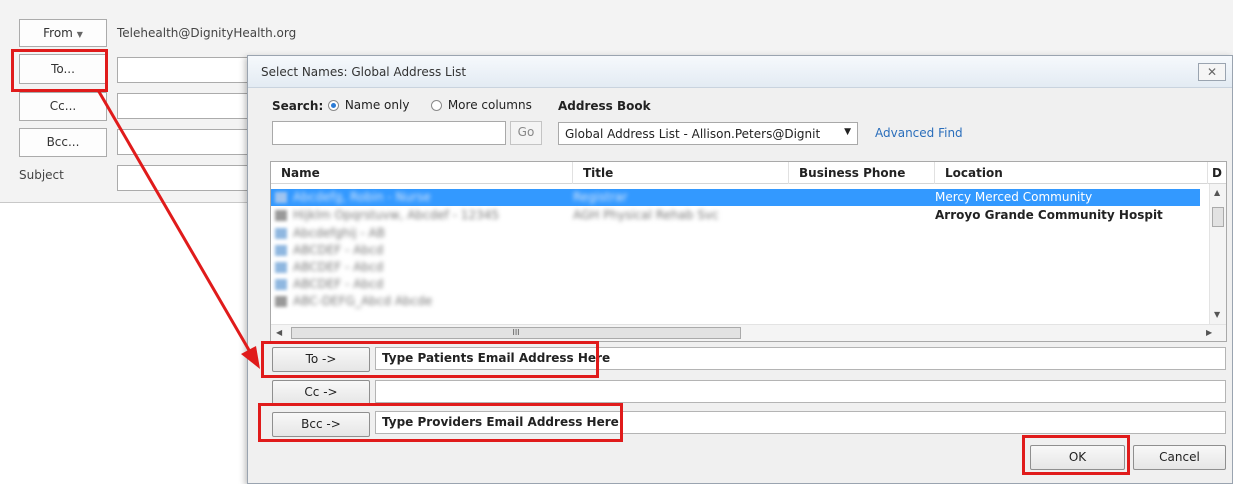 This screenshot has width=1233, height=484. I want to click on radio-checked-icon, so click(333, 105).